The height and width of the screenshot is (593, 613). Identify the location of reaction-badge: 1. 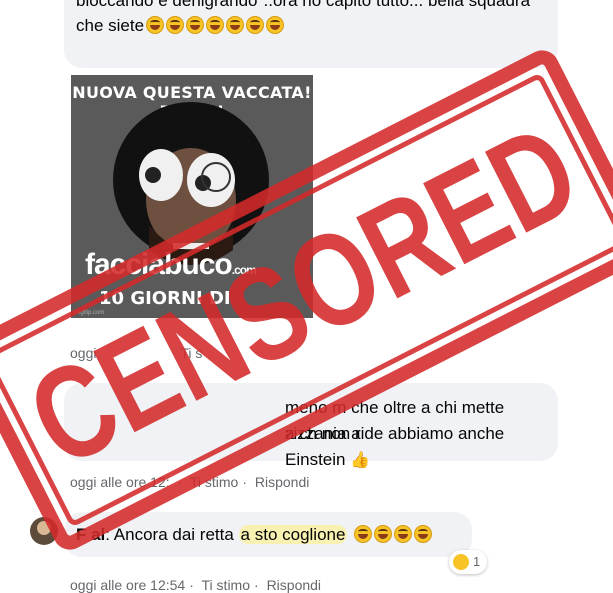
(468, 562).